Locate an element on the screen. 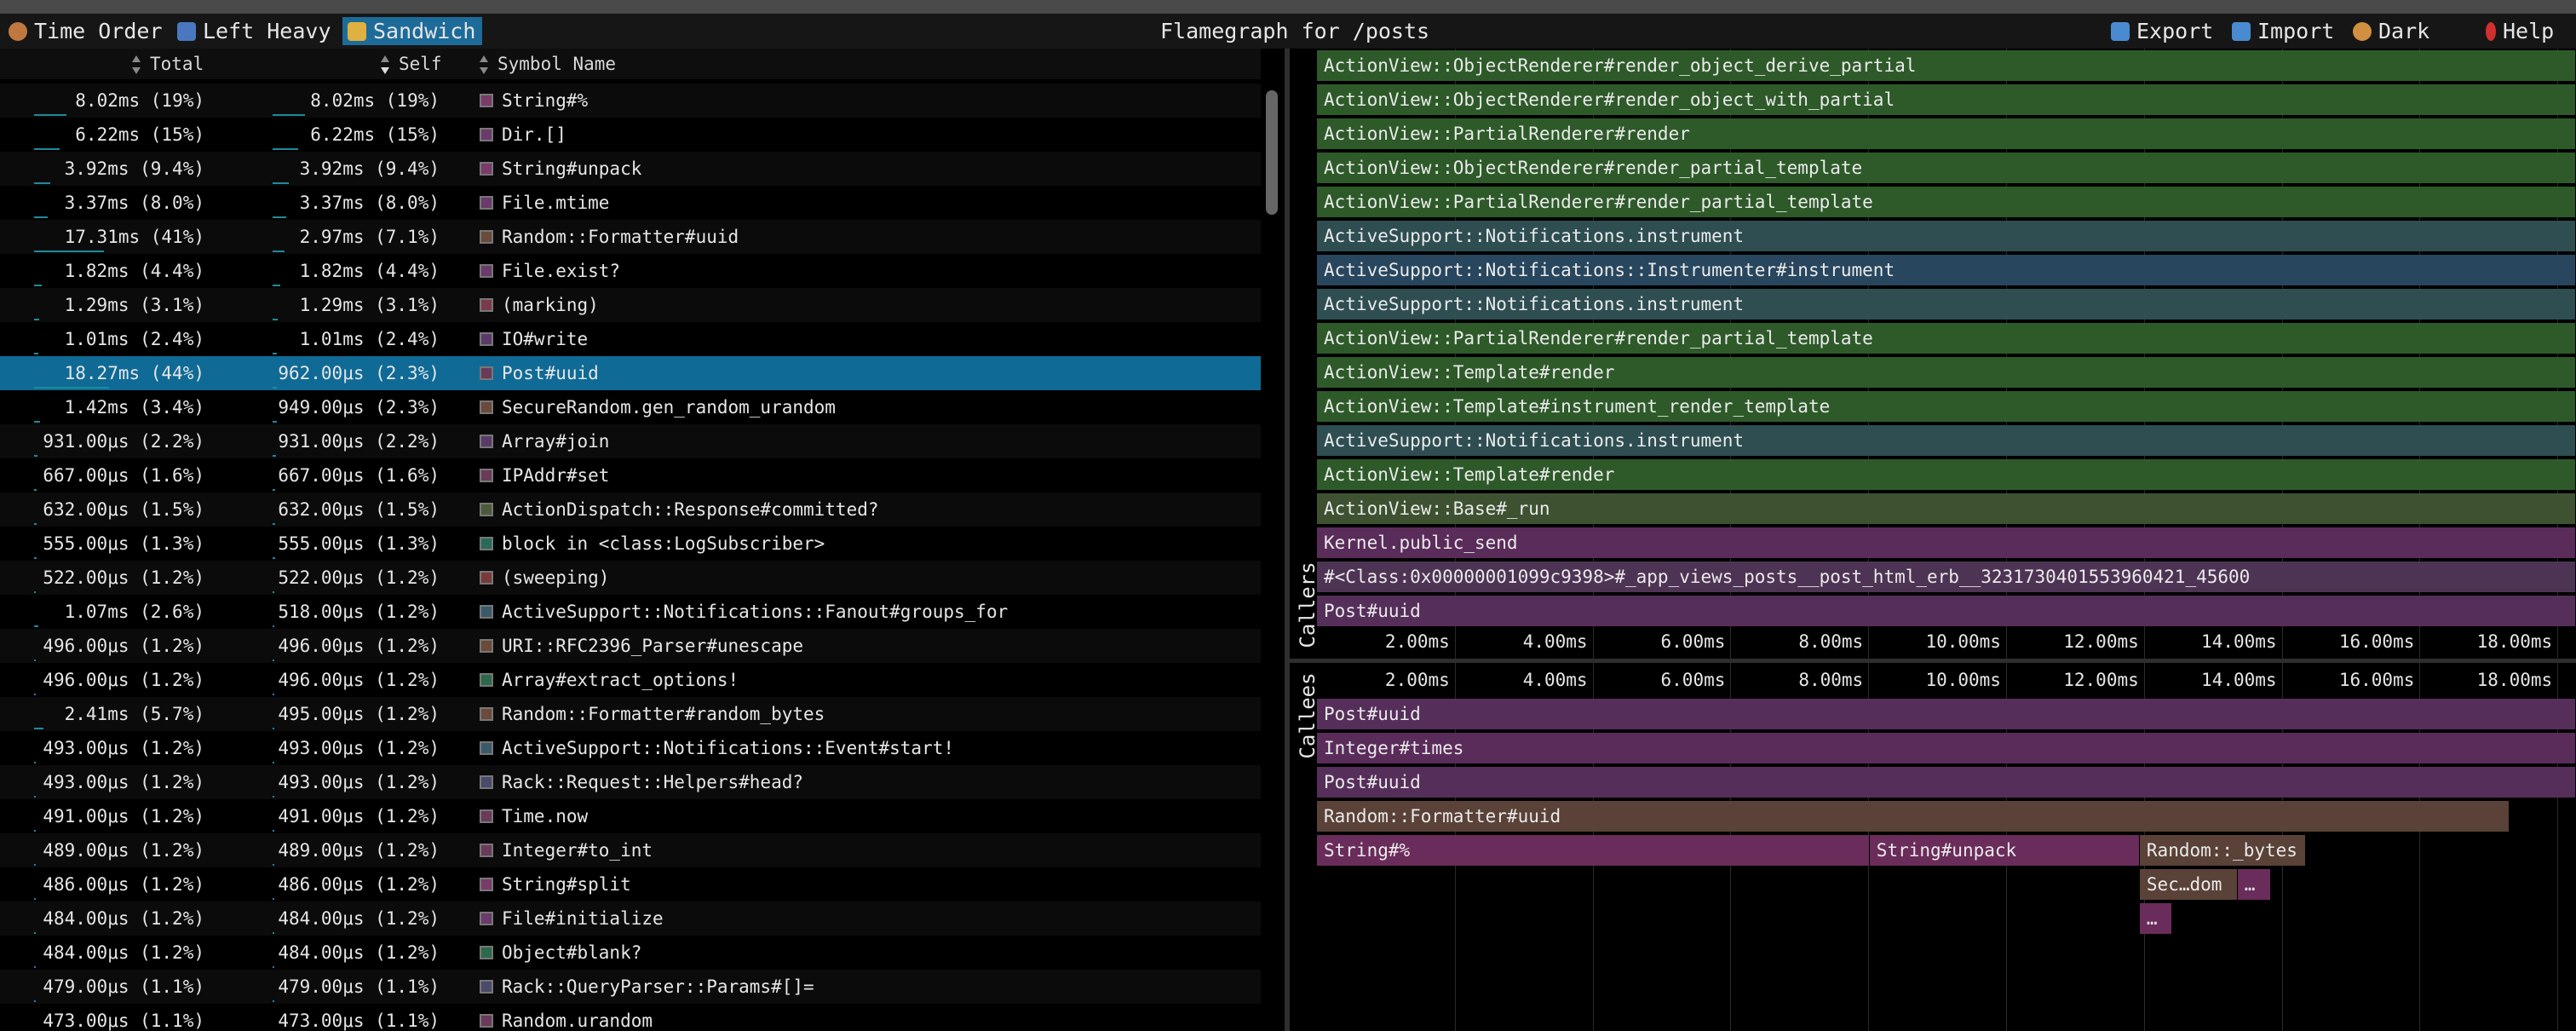 This screenshot has height=1031, width=2576. table-row: 1.01ms (2.4%) 1.01ms (2.4%) IO#write is located at coordinates (630, 339).